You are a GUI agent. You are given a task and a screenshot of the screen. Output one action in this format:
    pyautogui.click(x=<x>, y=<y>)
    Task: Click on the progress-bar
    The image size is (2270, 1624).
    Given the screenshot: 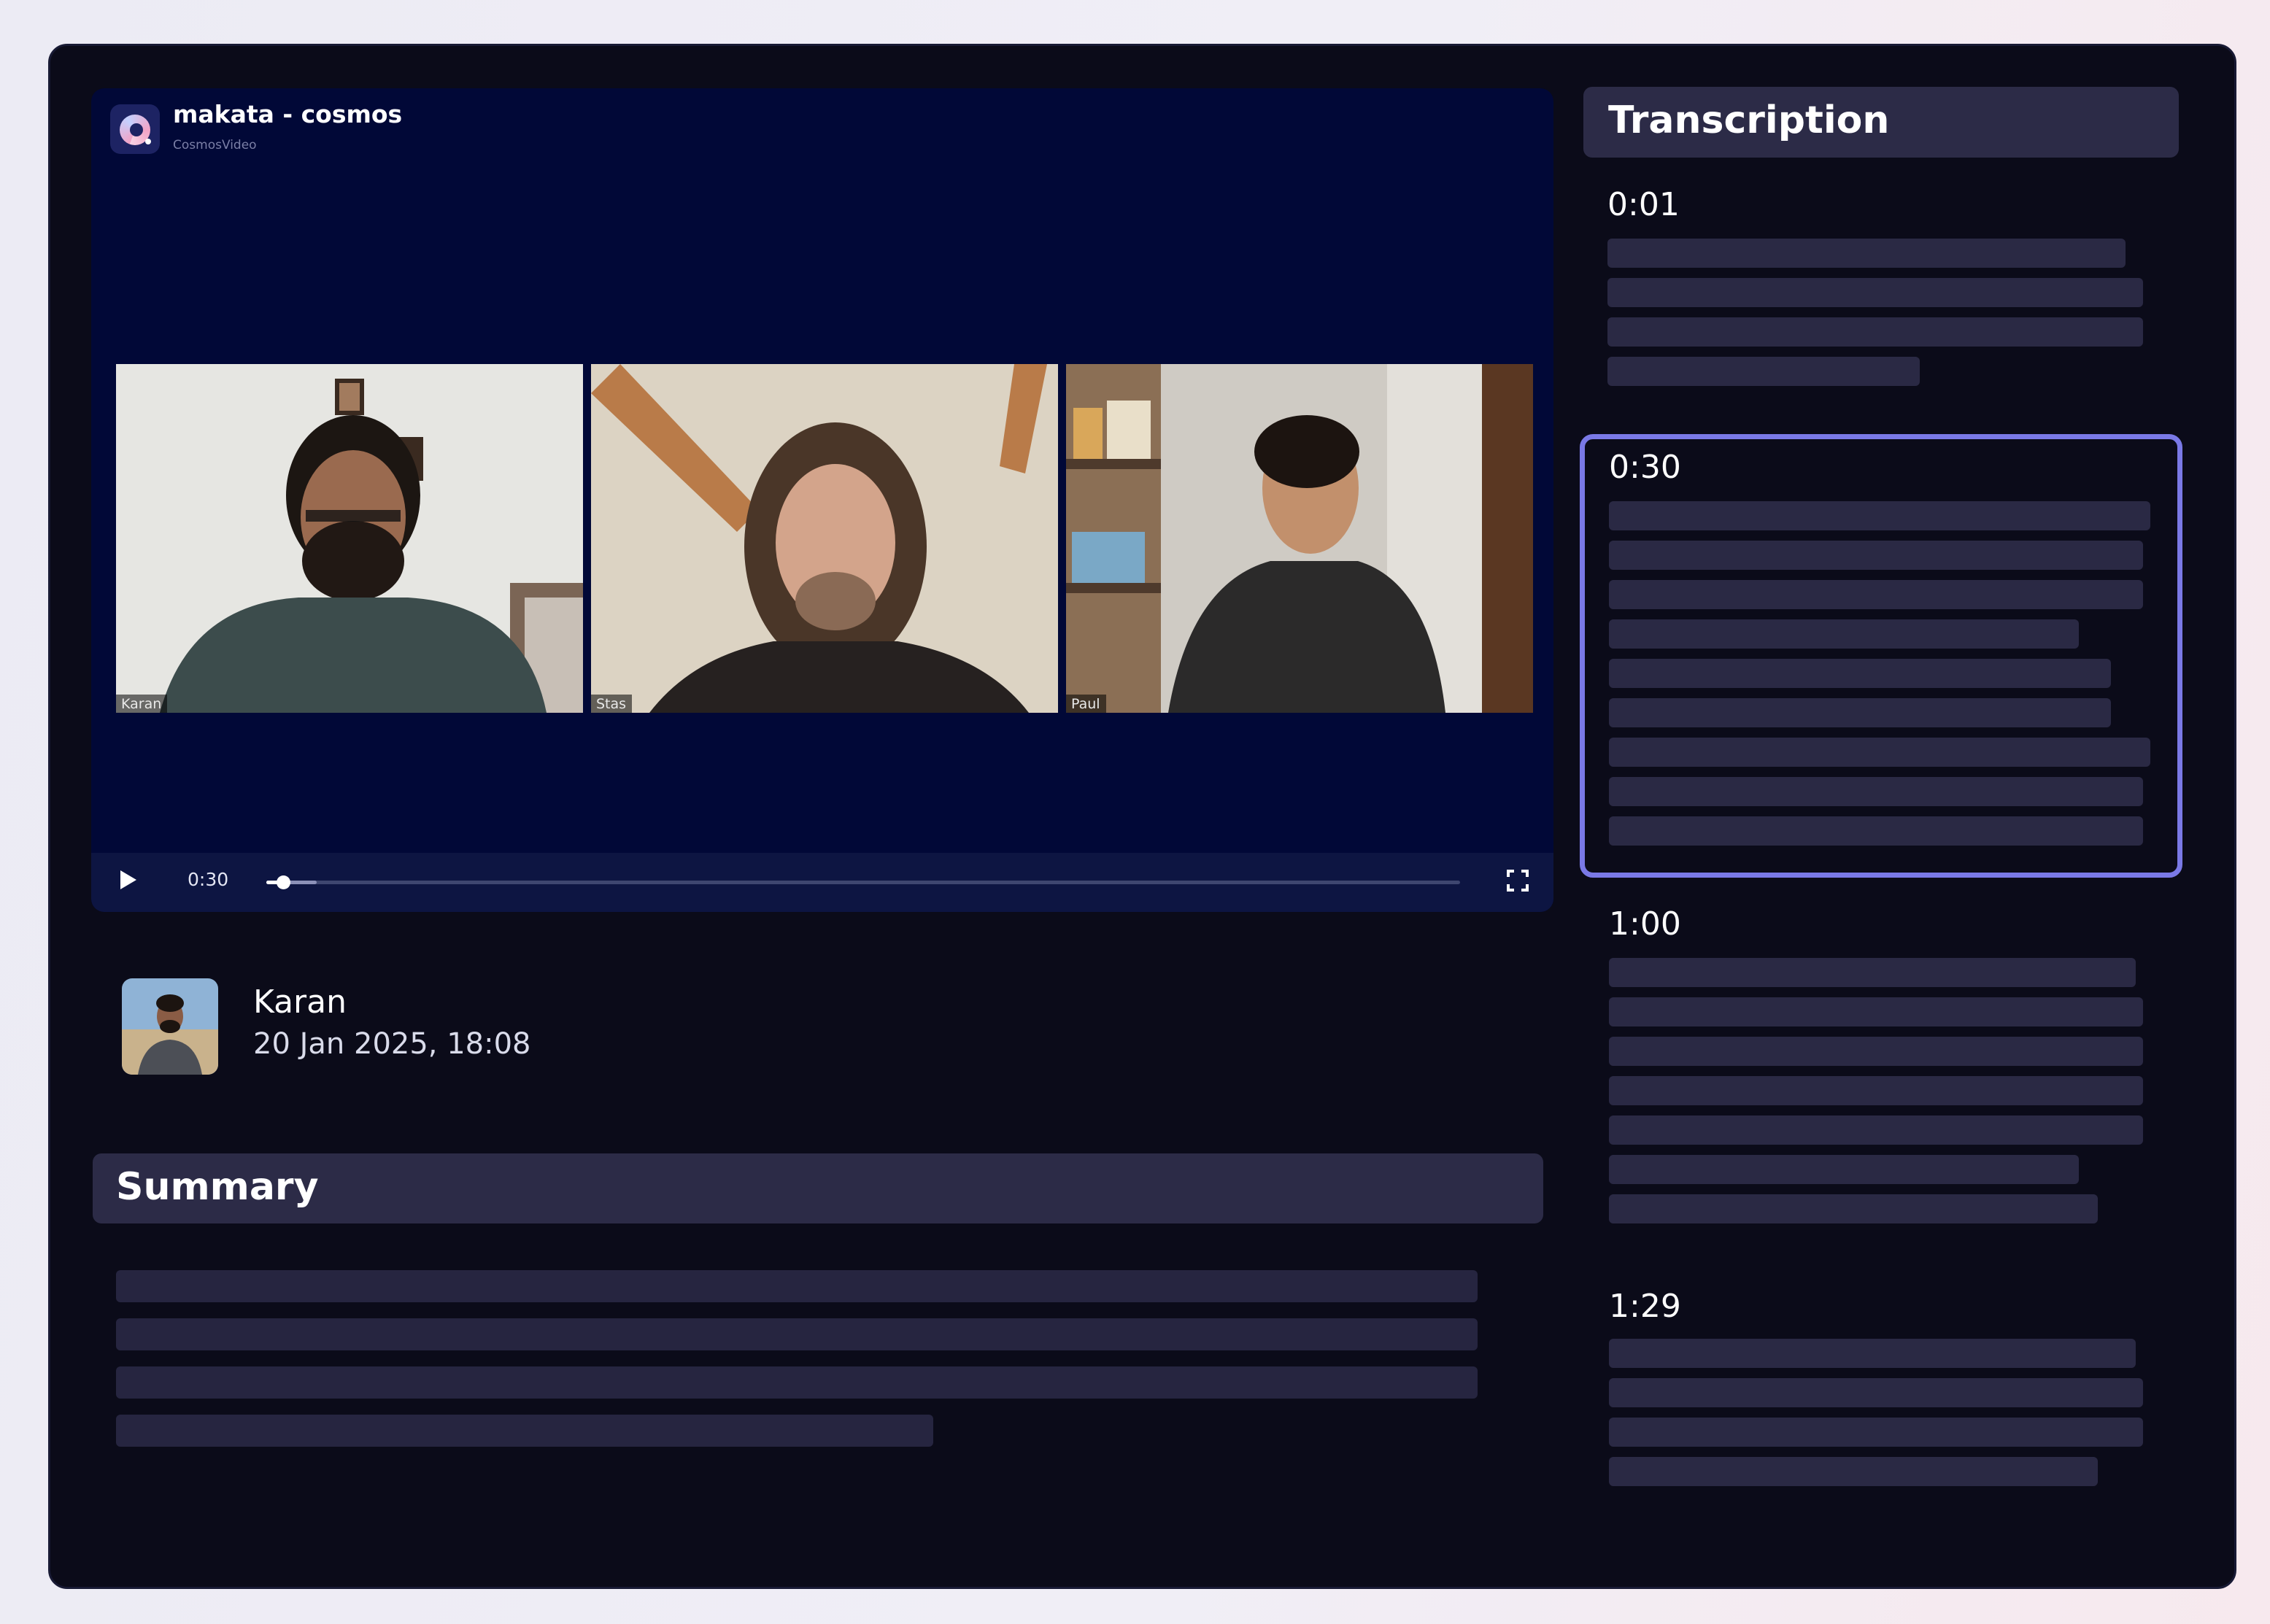 What is the action you would take?
    pyautogui.click(x=863, y=882)
    